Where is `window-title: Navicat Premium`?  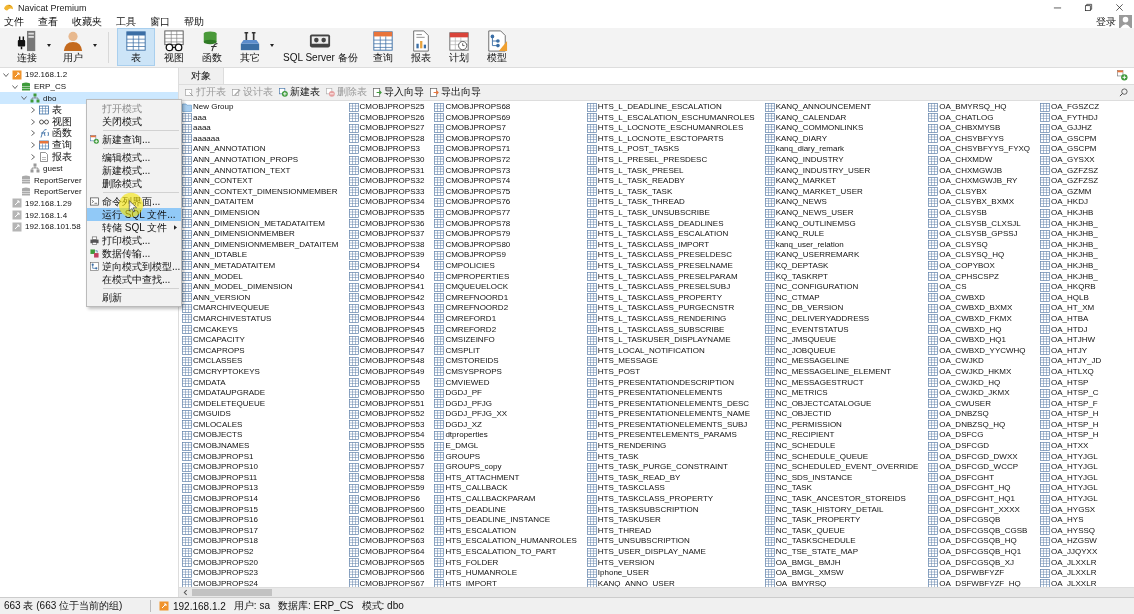
window-title: Navicat Premium is located at coordinates (52, 7).